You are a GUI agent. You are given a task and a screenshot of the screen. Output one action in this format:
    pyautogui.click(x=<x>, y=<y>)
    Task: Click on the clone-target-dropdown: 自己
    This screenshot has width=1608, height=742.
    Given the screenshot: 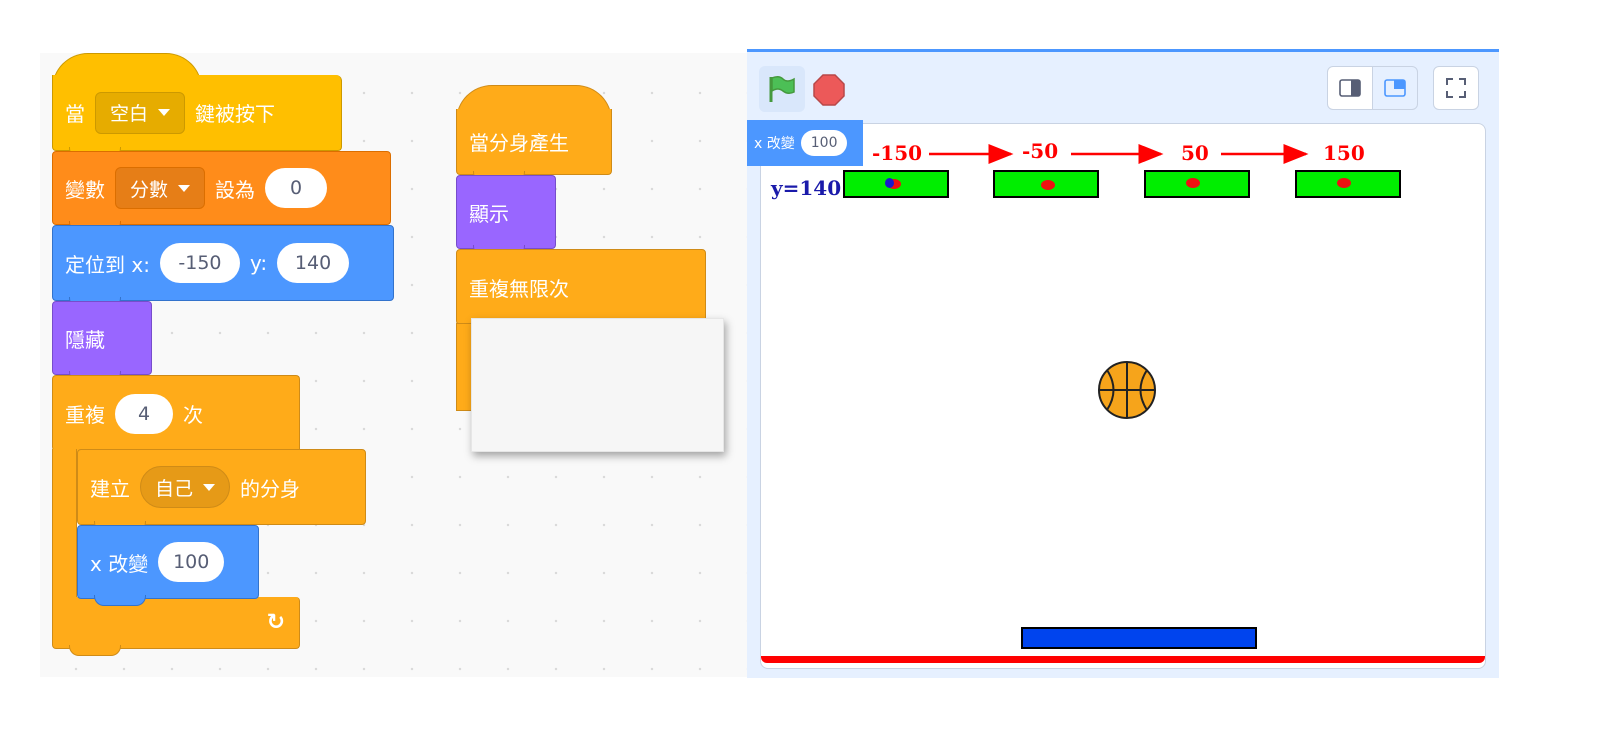 What is the action you would take?
    pyautogui.click(x=185, y=487)
    